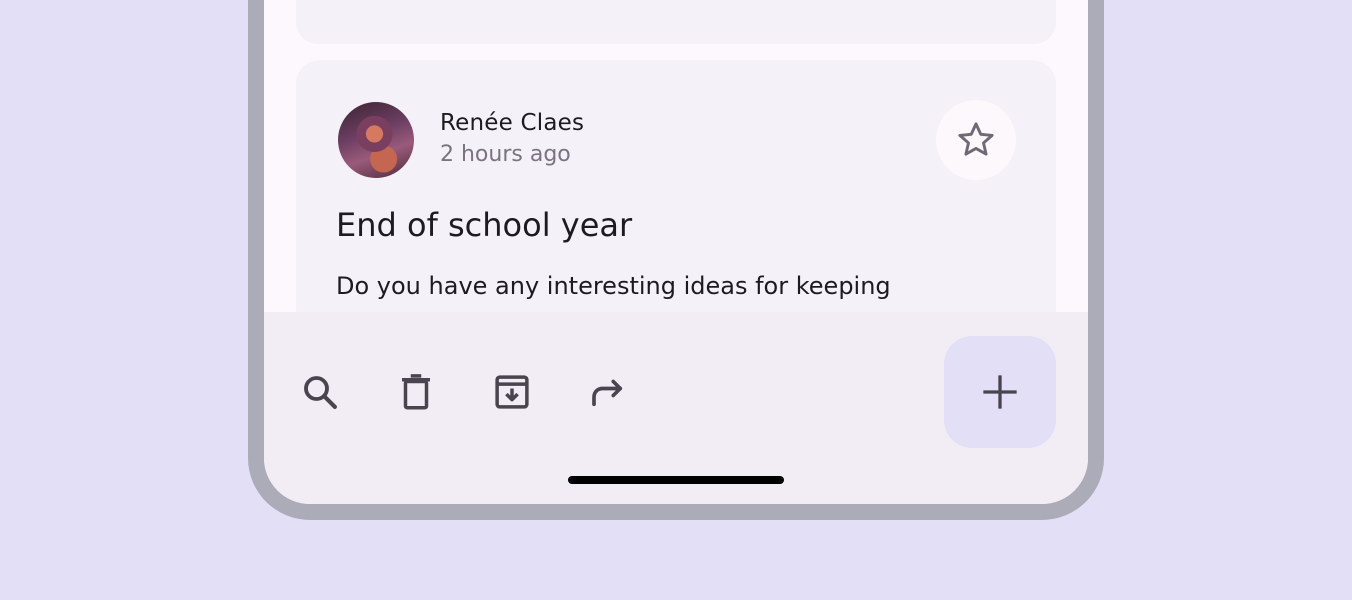  I want to click on post-title: End of school year, so click(484, 225).